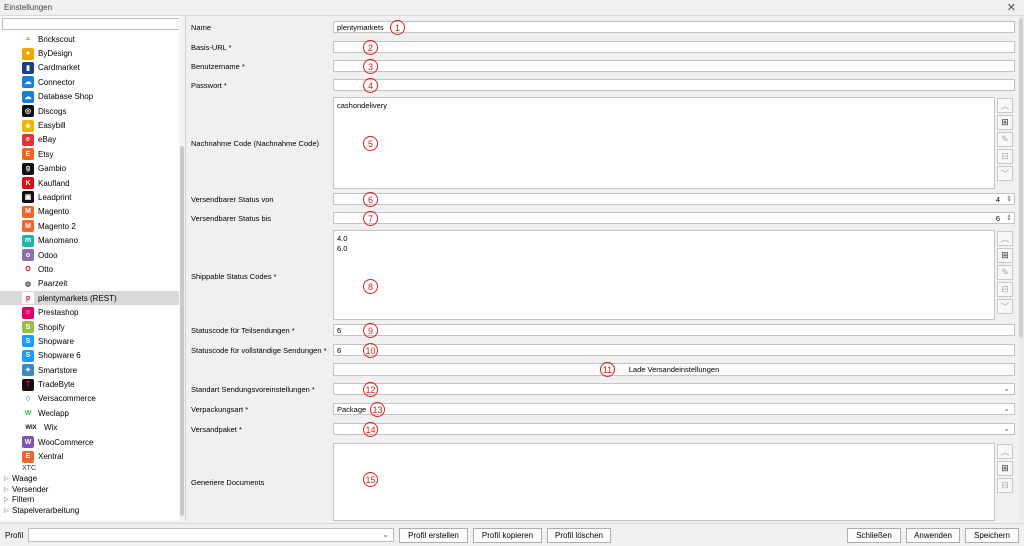  I want to click on username-input, so click(674, 66).